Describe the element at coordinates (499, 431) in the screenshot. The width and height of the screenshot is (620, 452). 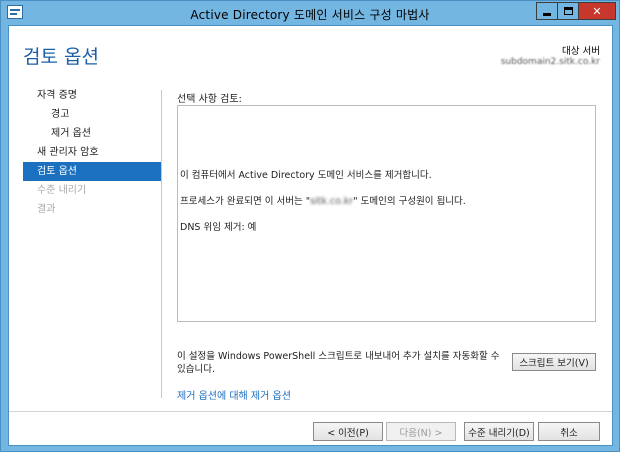
I see `demote-button: 수준 내리기(D)` at that location.